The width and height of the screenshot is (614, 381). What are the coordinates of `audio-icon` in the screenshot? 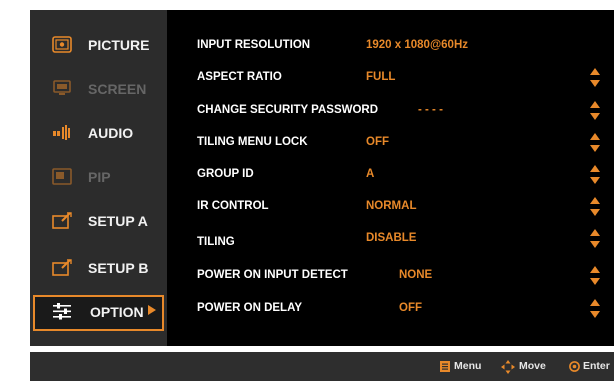 It's located at (61, 132).